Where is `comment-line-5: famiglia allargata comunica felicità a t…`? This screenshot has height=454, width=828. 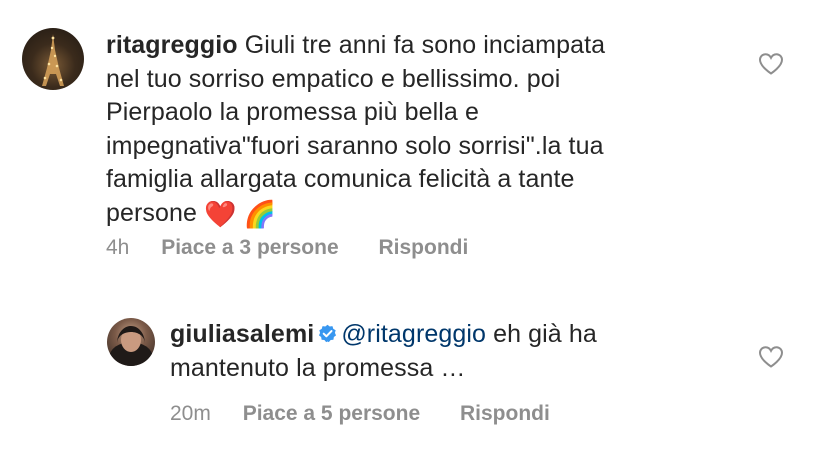
comment-line-5: famiglia allargata comunica felicità a t… is located at coordinates (340, 179).